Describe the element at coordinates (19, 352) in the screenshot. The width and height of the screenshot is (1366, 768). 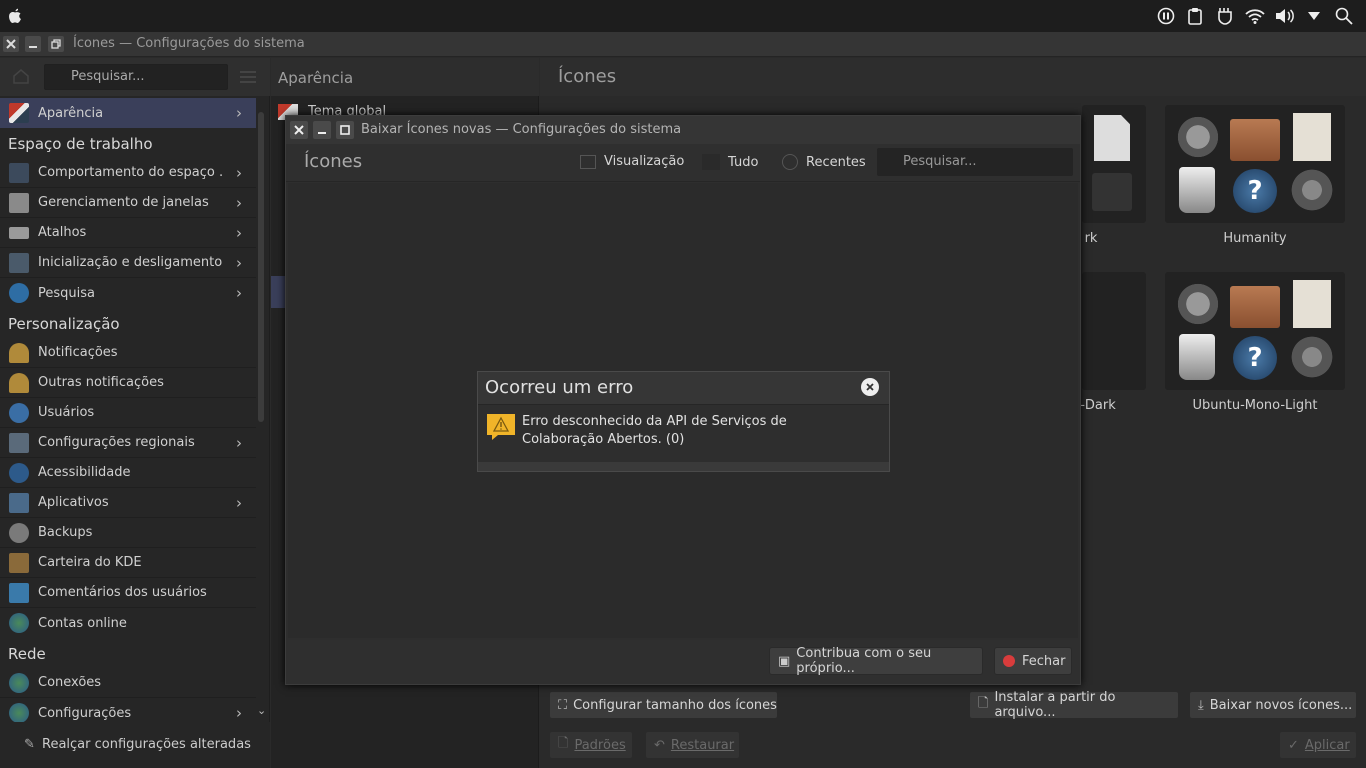
I see `bell-icon` at that location.